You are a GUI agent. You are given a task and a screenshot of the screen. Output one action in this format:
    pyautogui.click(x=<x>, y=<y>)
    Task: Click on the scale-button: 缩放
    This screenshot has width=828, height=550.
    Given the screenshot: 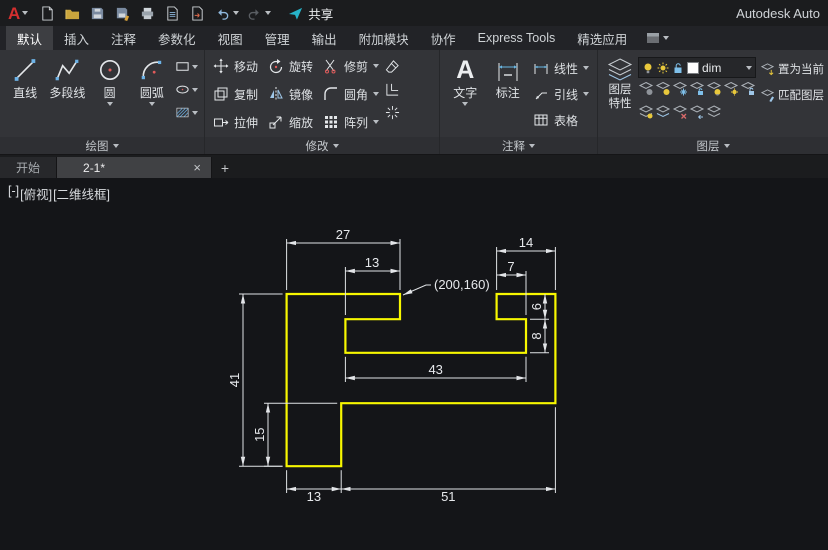 What is the action you would take?
    pyautogui.click(x=290, y=122)
    